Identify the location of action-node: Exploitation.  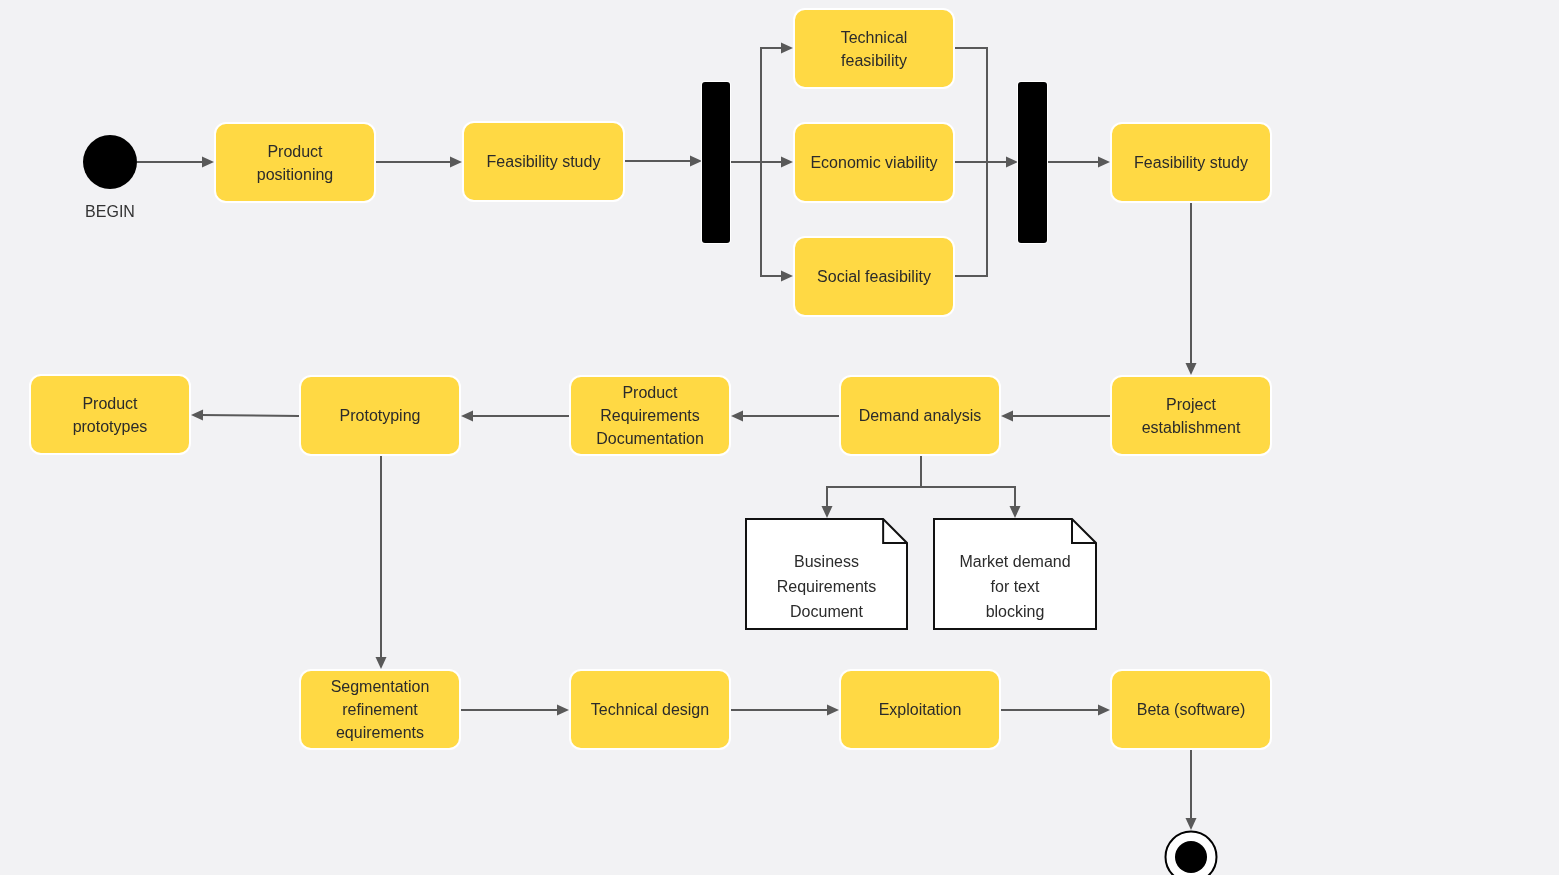
(920, 709).